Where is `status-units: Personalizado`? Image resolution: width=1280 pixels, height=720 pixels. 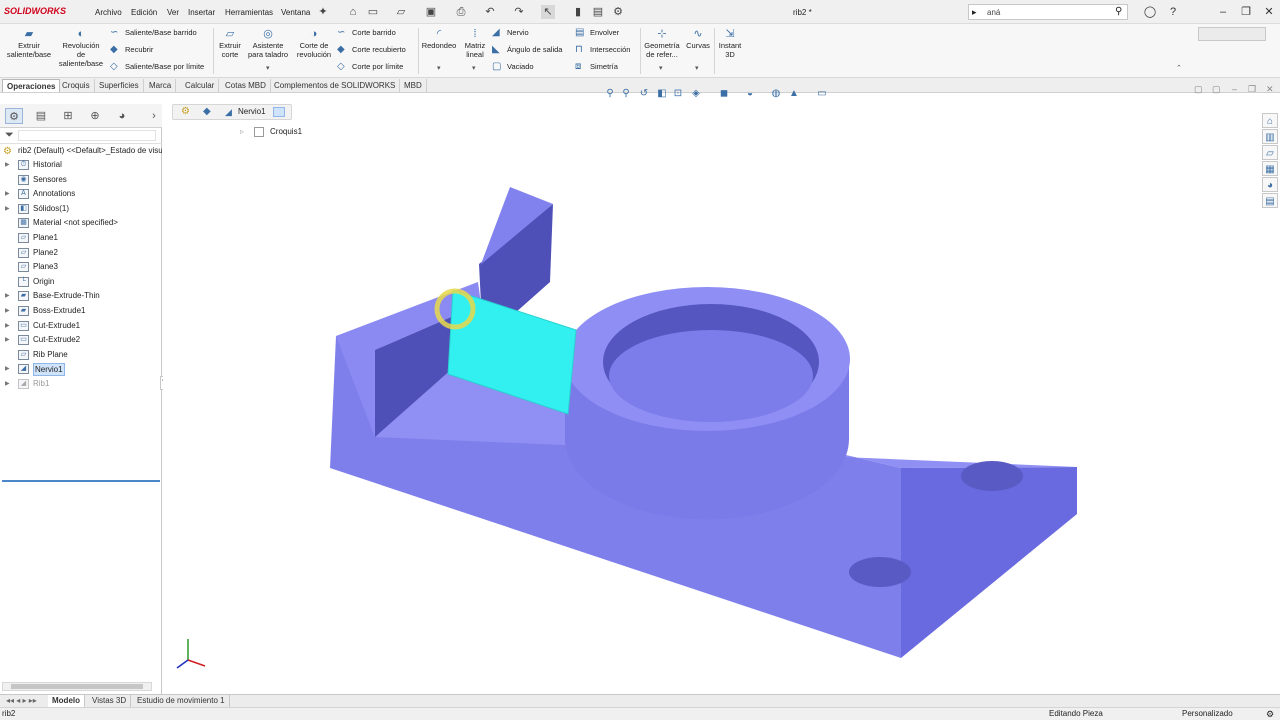
status-units: Personalizado is located at coordinates (1207, 714).